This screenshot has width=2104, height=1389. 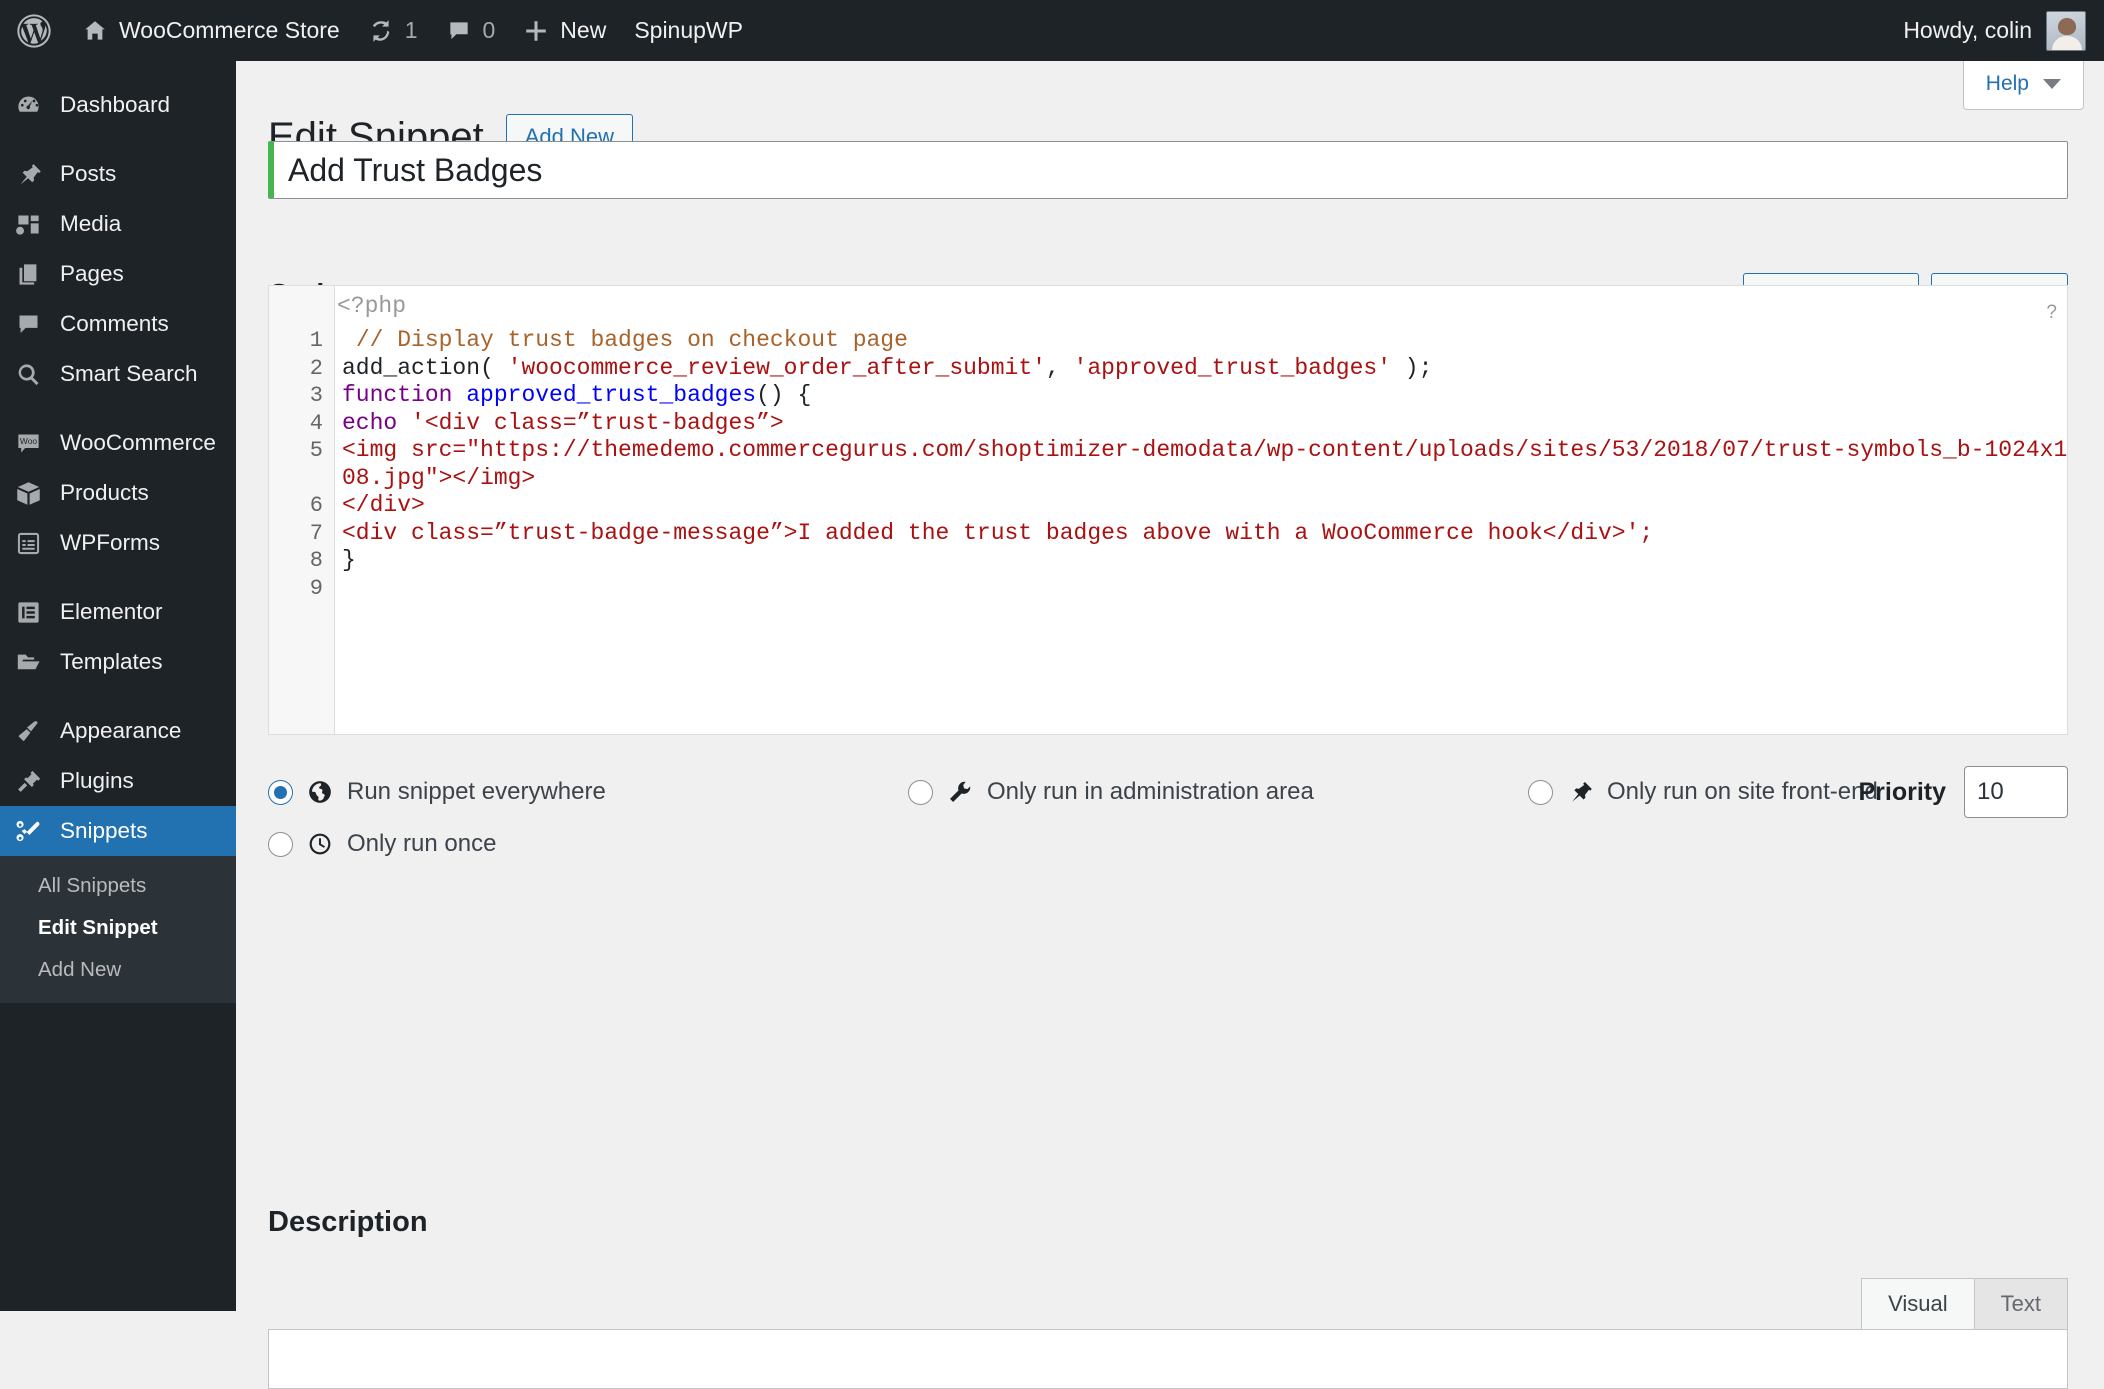 What do you see at coordinates (960, 792) in the screenshot?
I see `wrench-icon` at bounding box center [960, 792].